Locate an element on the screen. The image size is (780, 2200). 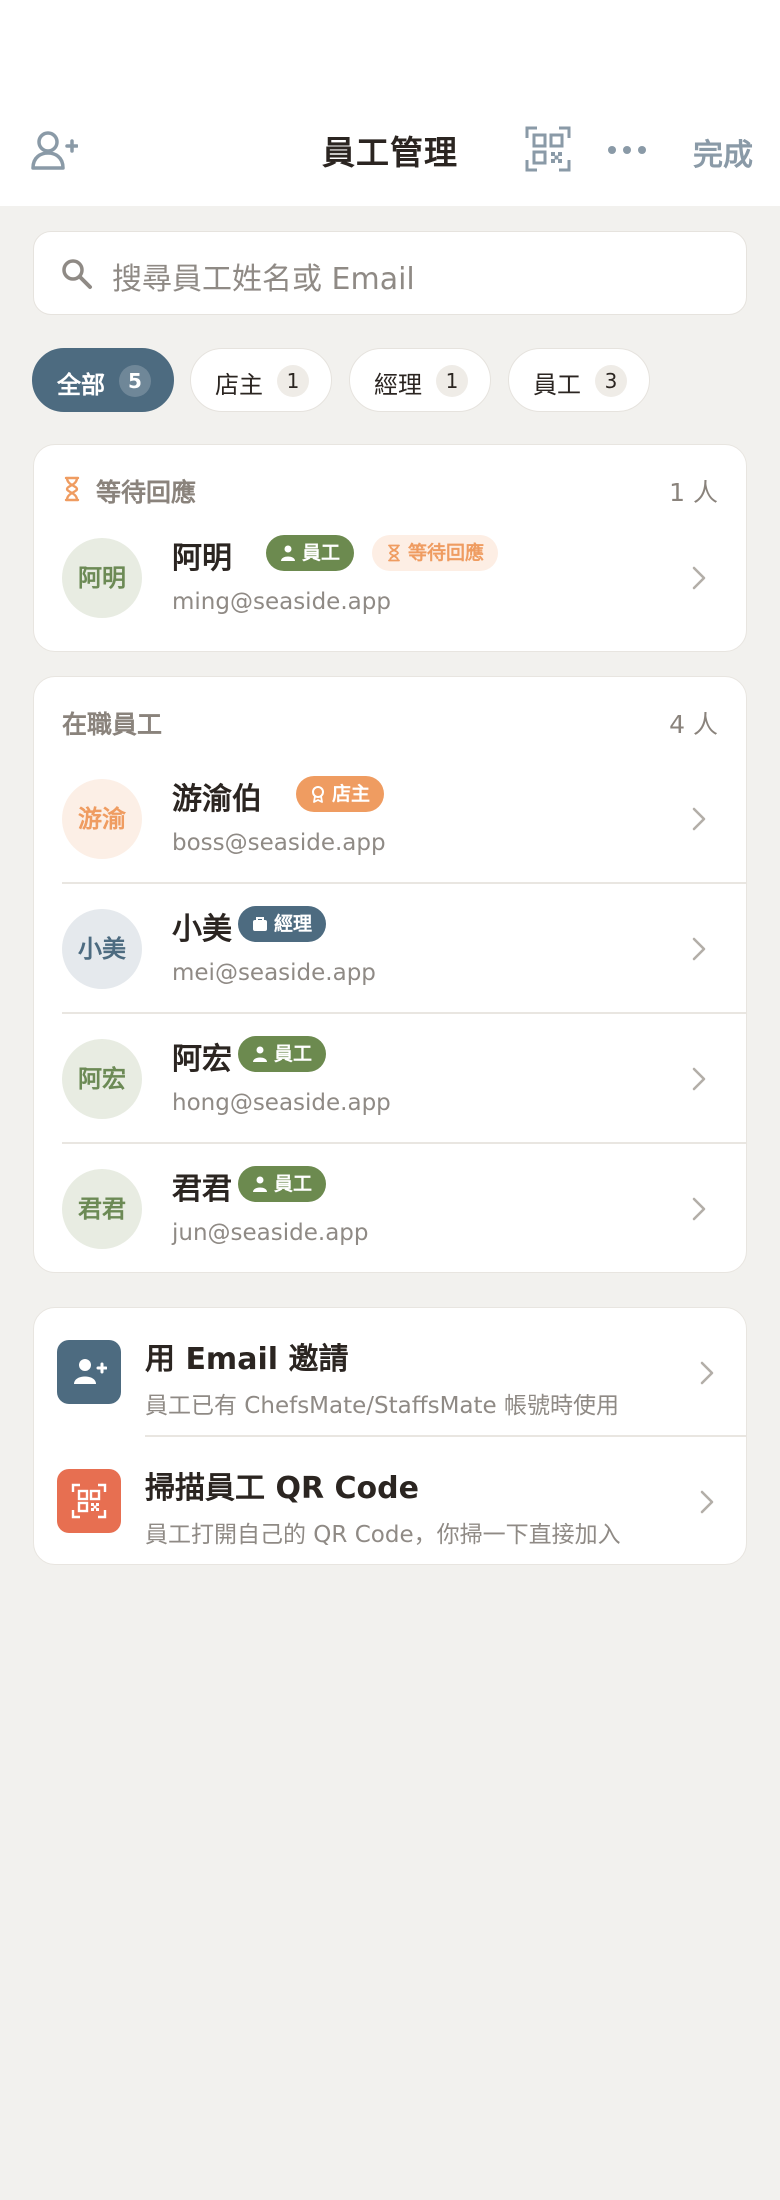
filter-chip-label: 店主 is located at coordinates (239, 385).